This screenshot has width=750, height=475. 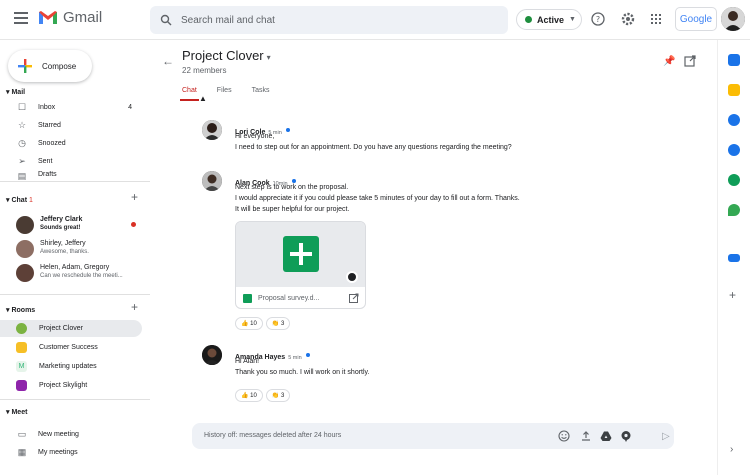 I want to click on google-account-brand: Google, so click(x=696, y=19).